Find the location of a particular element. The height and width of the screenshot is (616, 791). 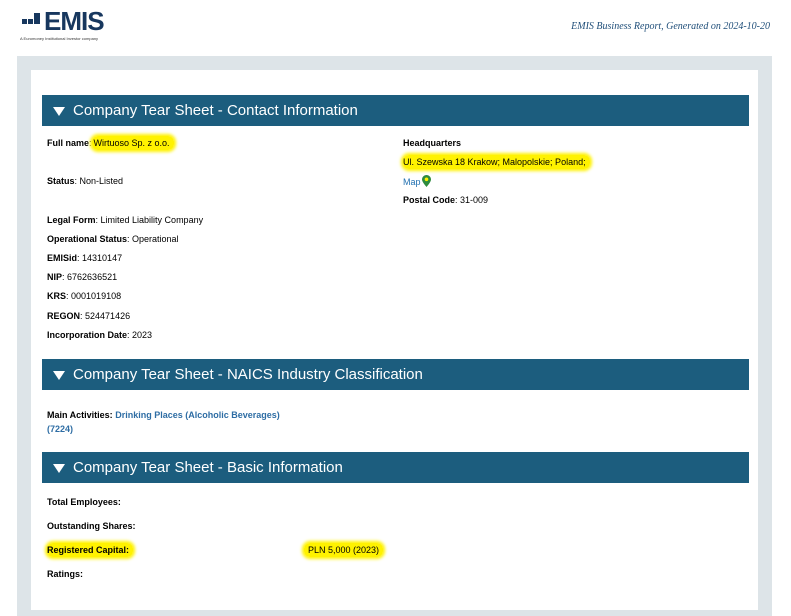

incorporation-date-field: Incorporation Date: 2023 is located at coordinates (100, 335).